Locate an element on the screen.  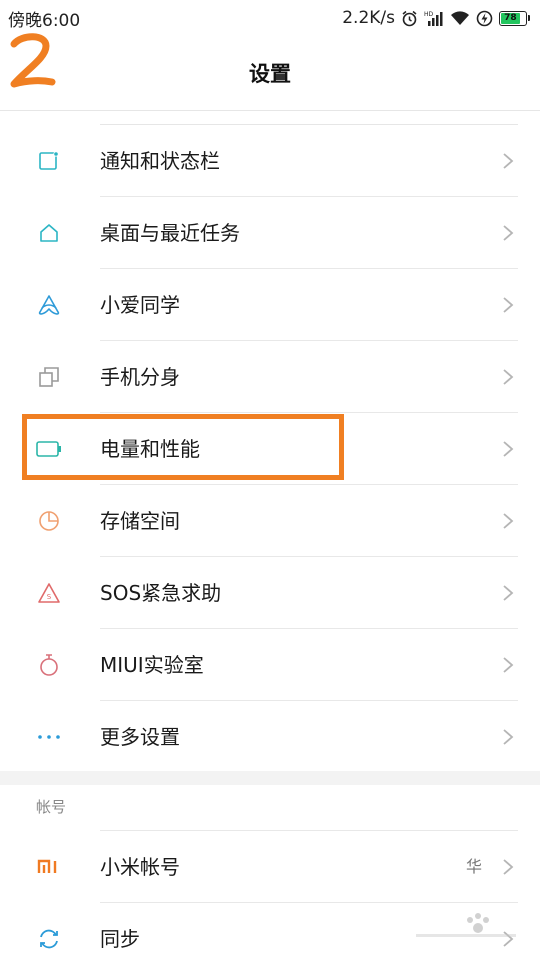
settings-item-sos: S SOS紧急求助 is located at coordinates (270, 593).